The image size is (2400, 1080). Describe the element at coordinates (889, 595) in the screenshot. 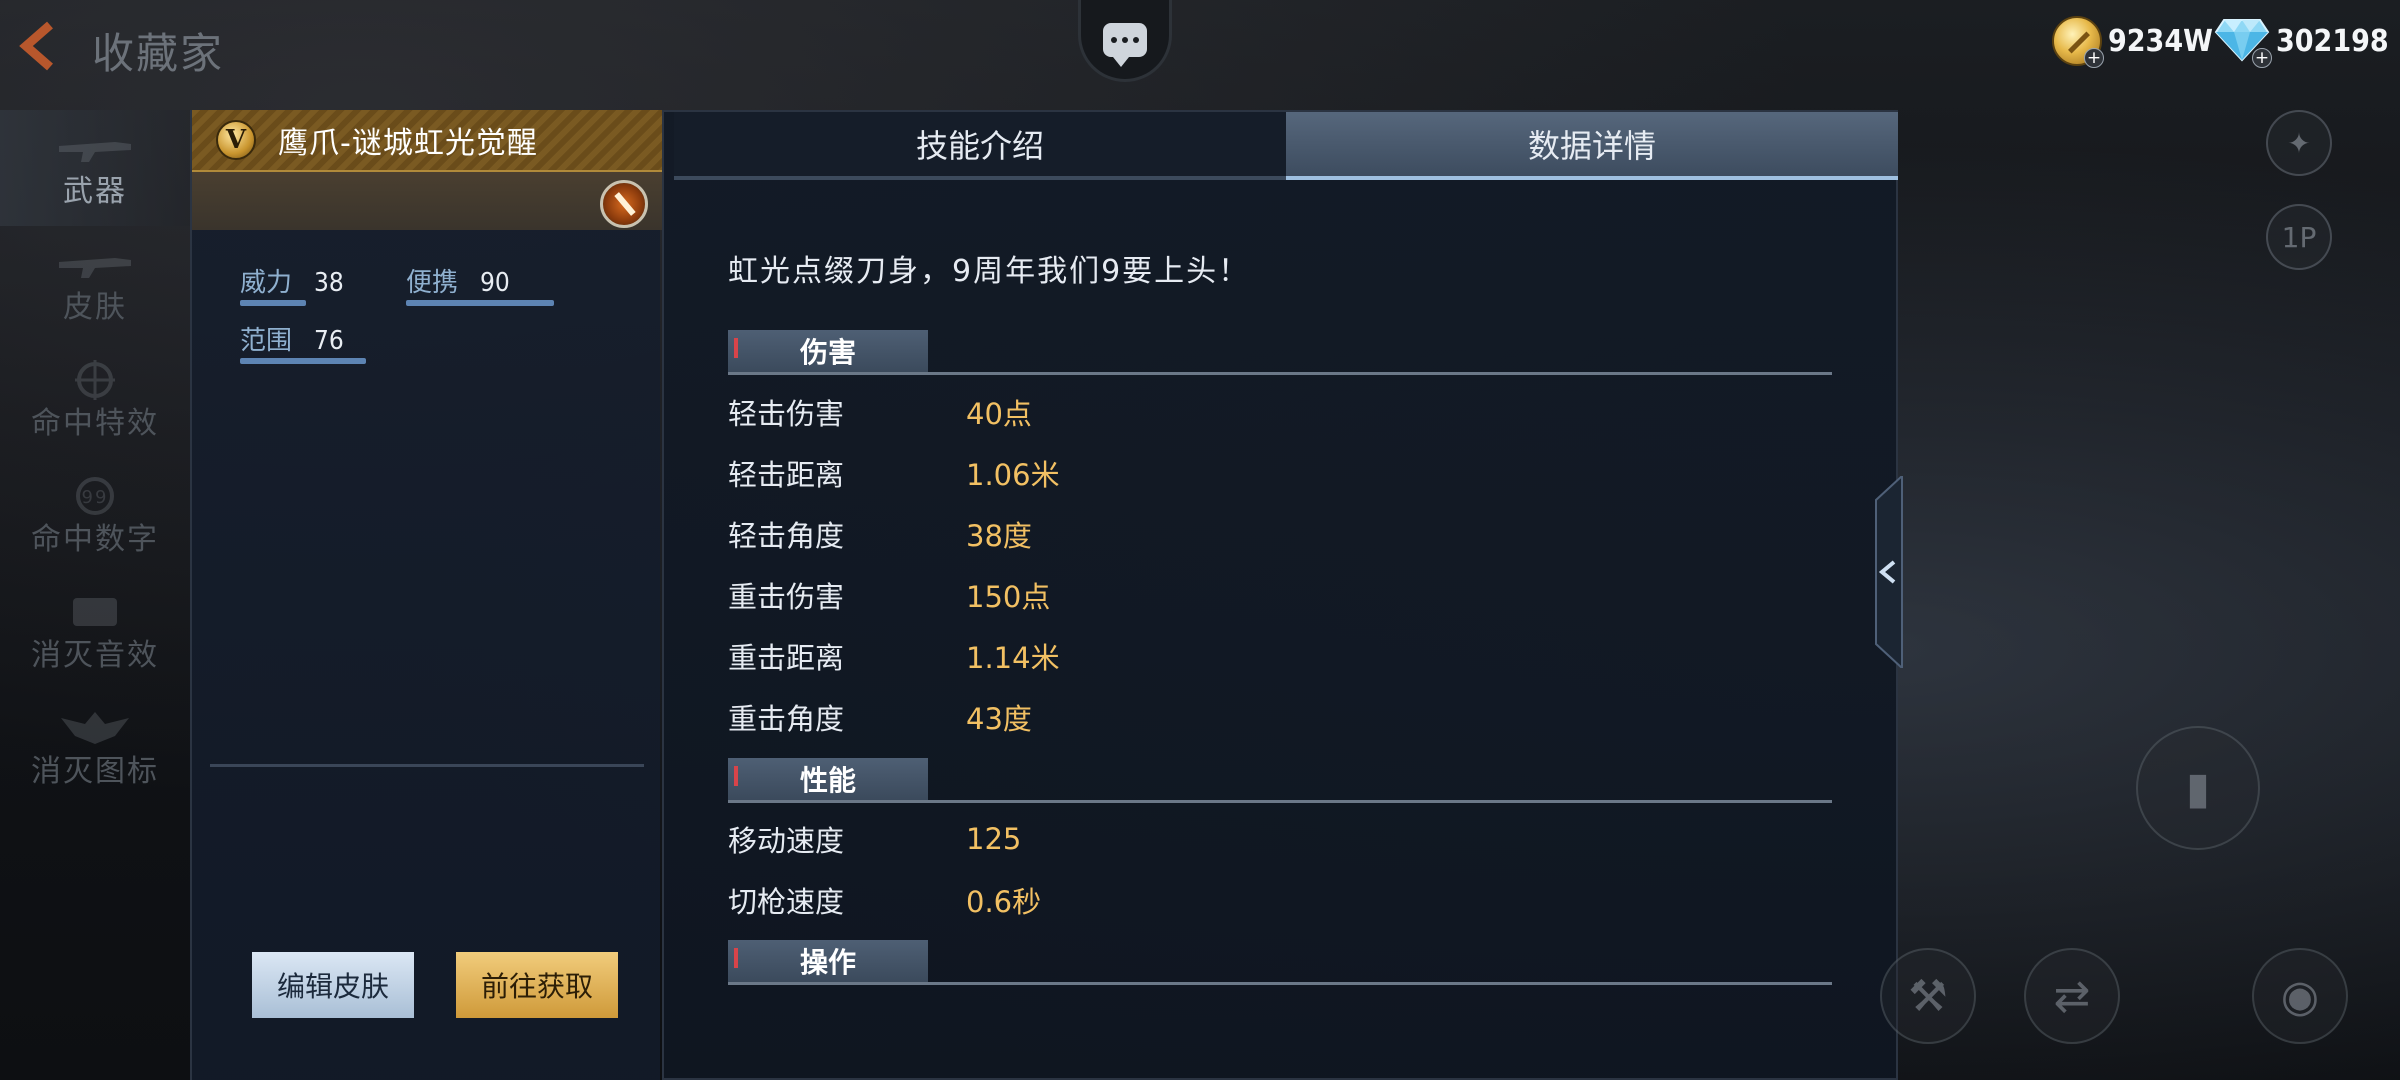

I see `stat-row: 重击伤害 150点` at that location.